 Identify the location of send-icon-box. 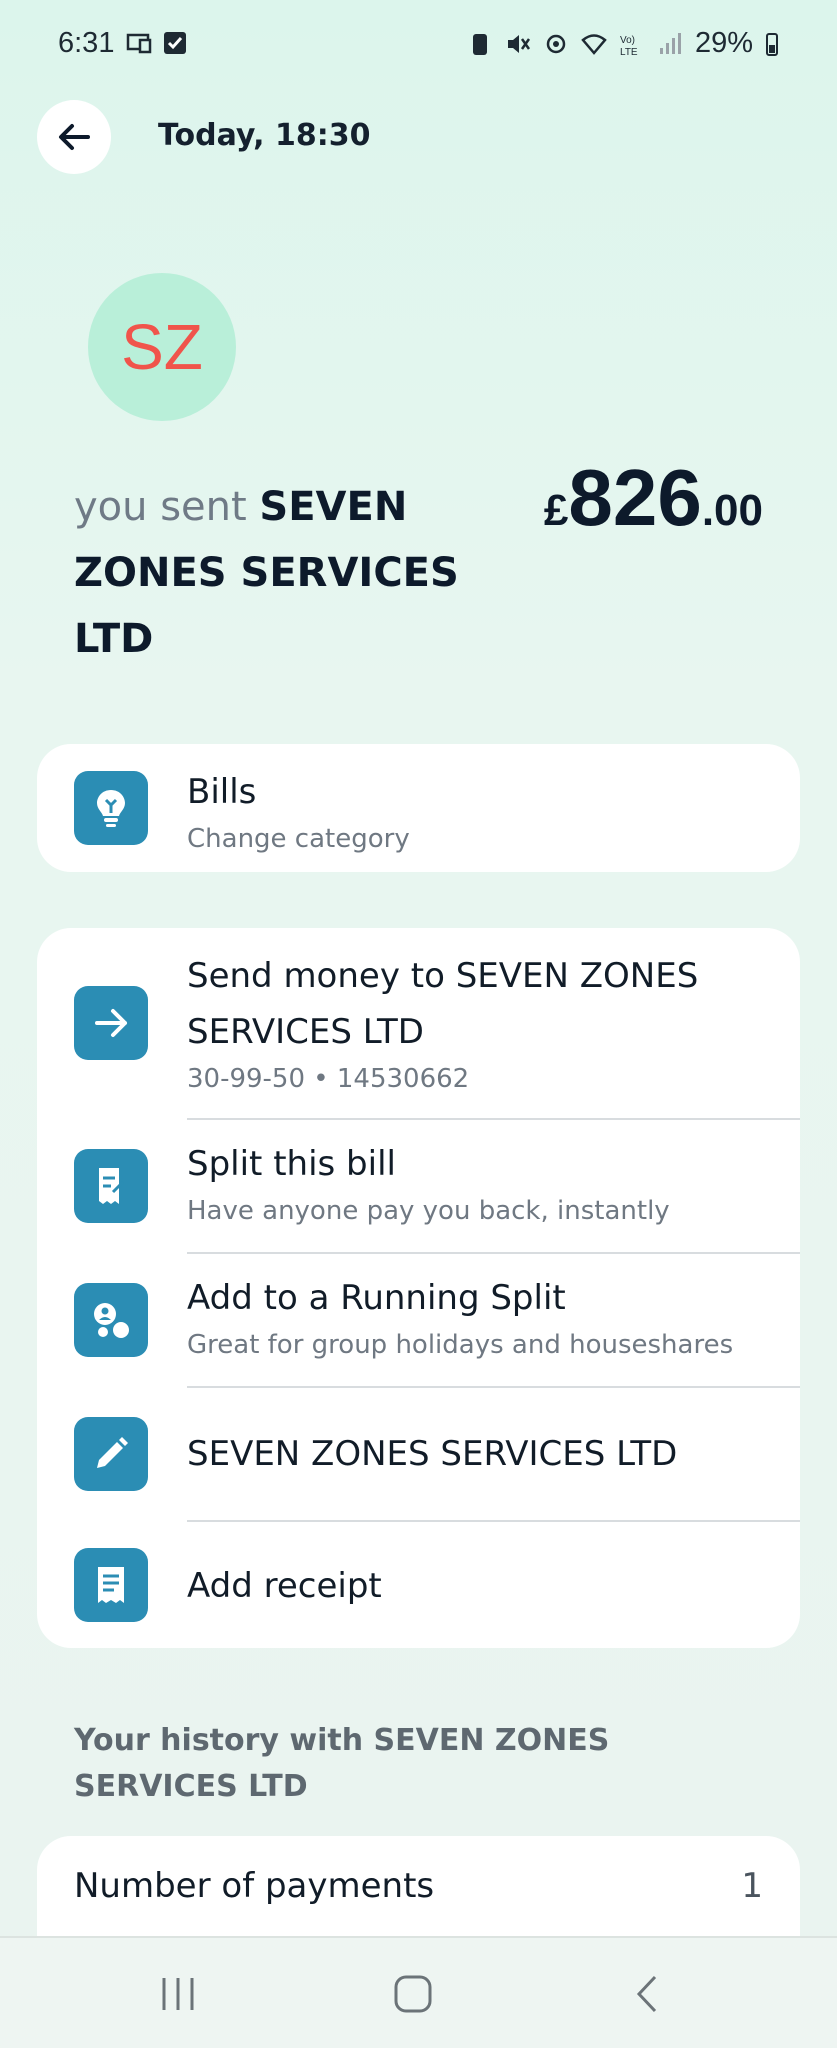
(111, 1023).